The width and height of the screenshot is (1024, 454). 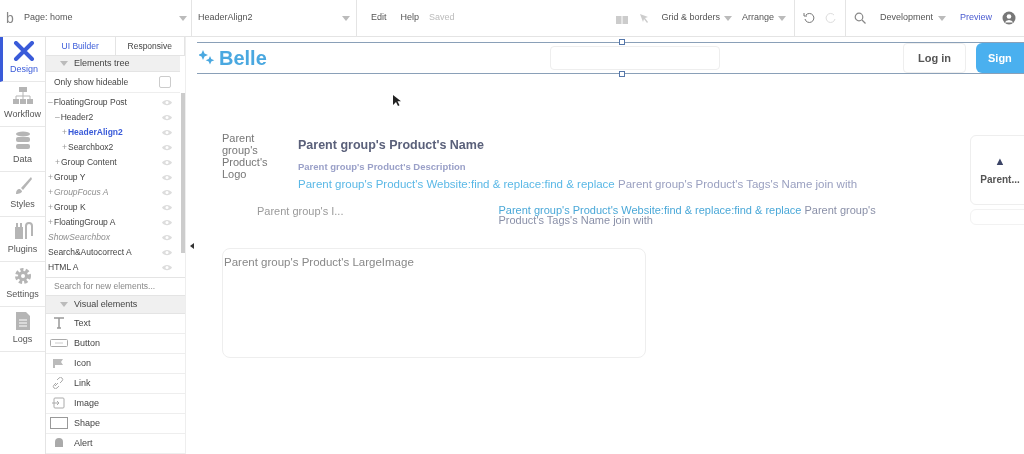 What do you see at coordinates (64, 267) in the screenshot?
I see `tree-item-label: HTML A` at bounding box center [64, 267].